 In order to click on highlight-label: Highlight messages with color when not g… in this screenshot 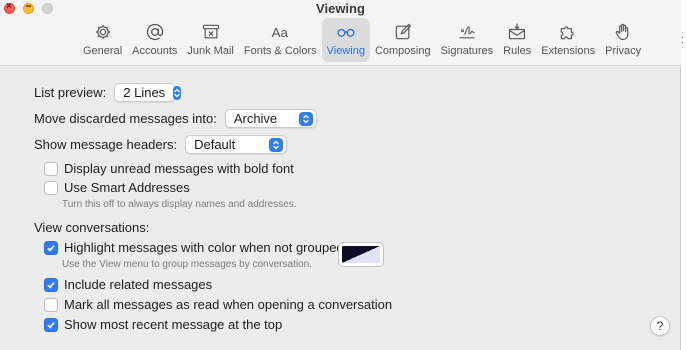, I will do `click(204, 247)`.